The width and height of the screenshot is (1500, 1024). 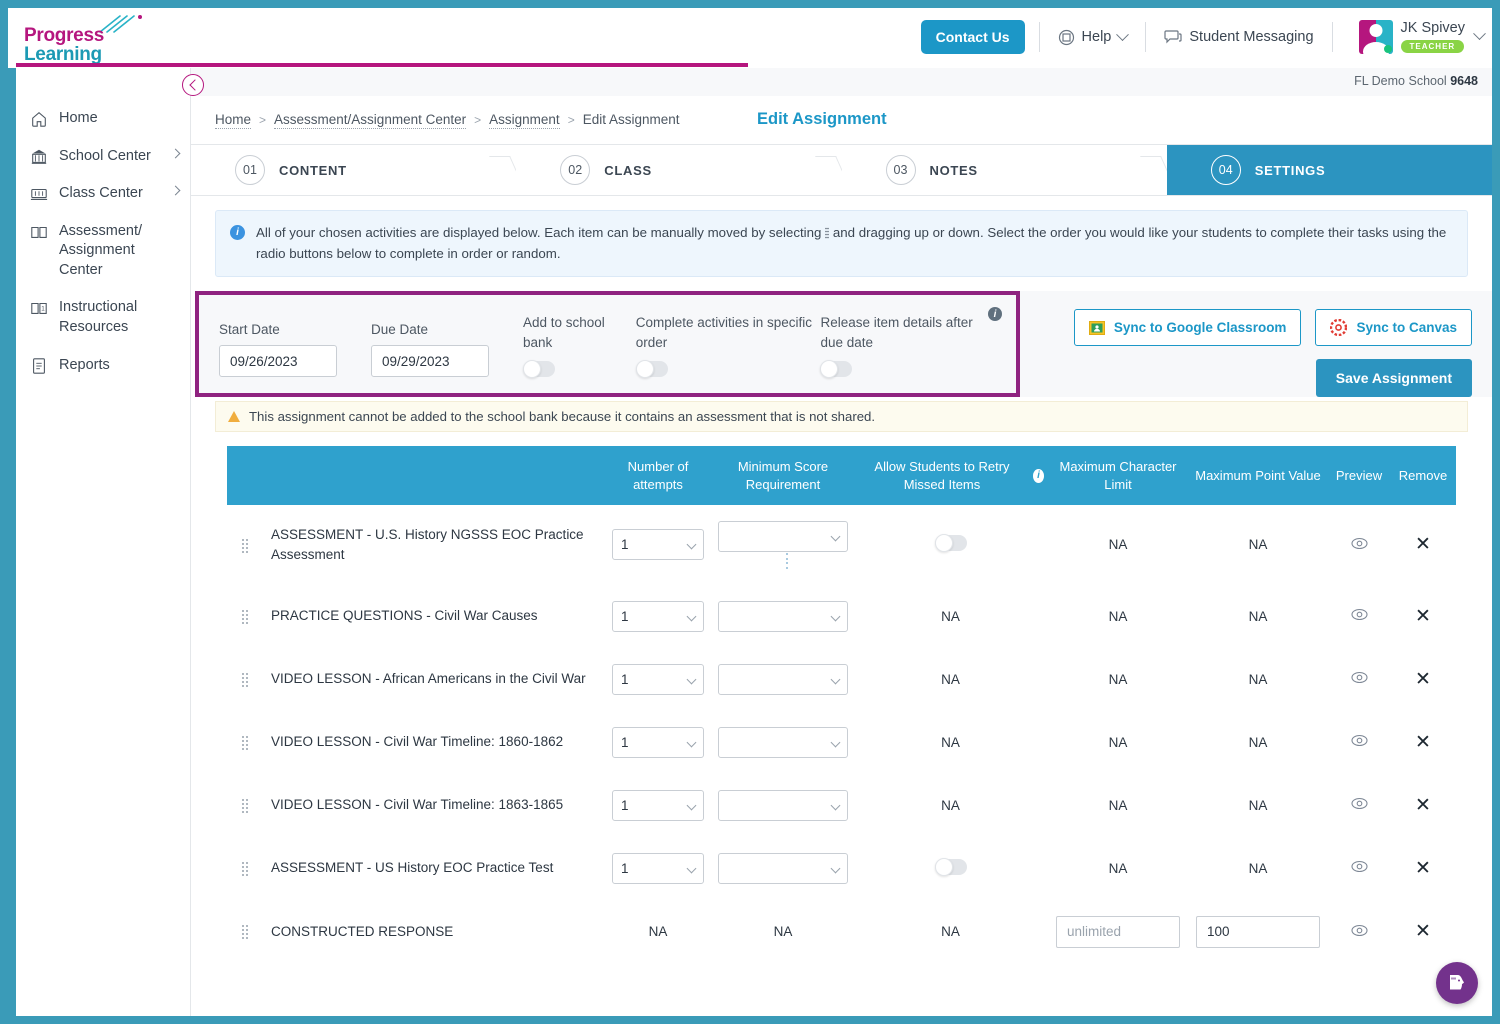 What do you see at coordinates (103, 157) in the screenshot?
I see `sidebar-item-school-center: School Center` at bounding box center [103, 157].